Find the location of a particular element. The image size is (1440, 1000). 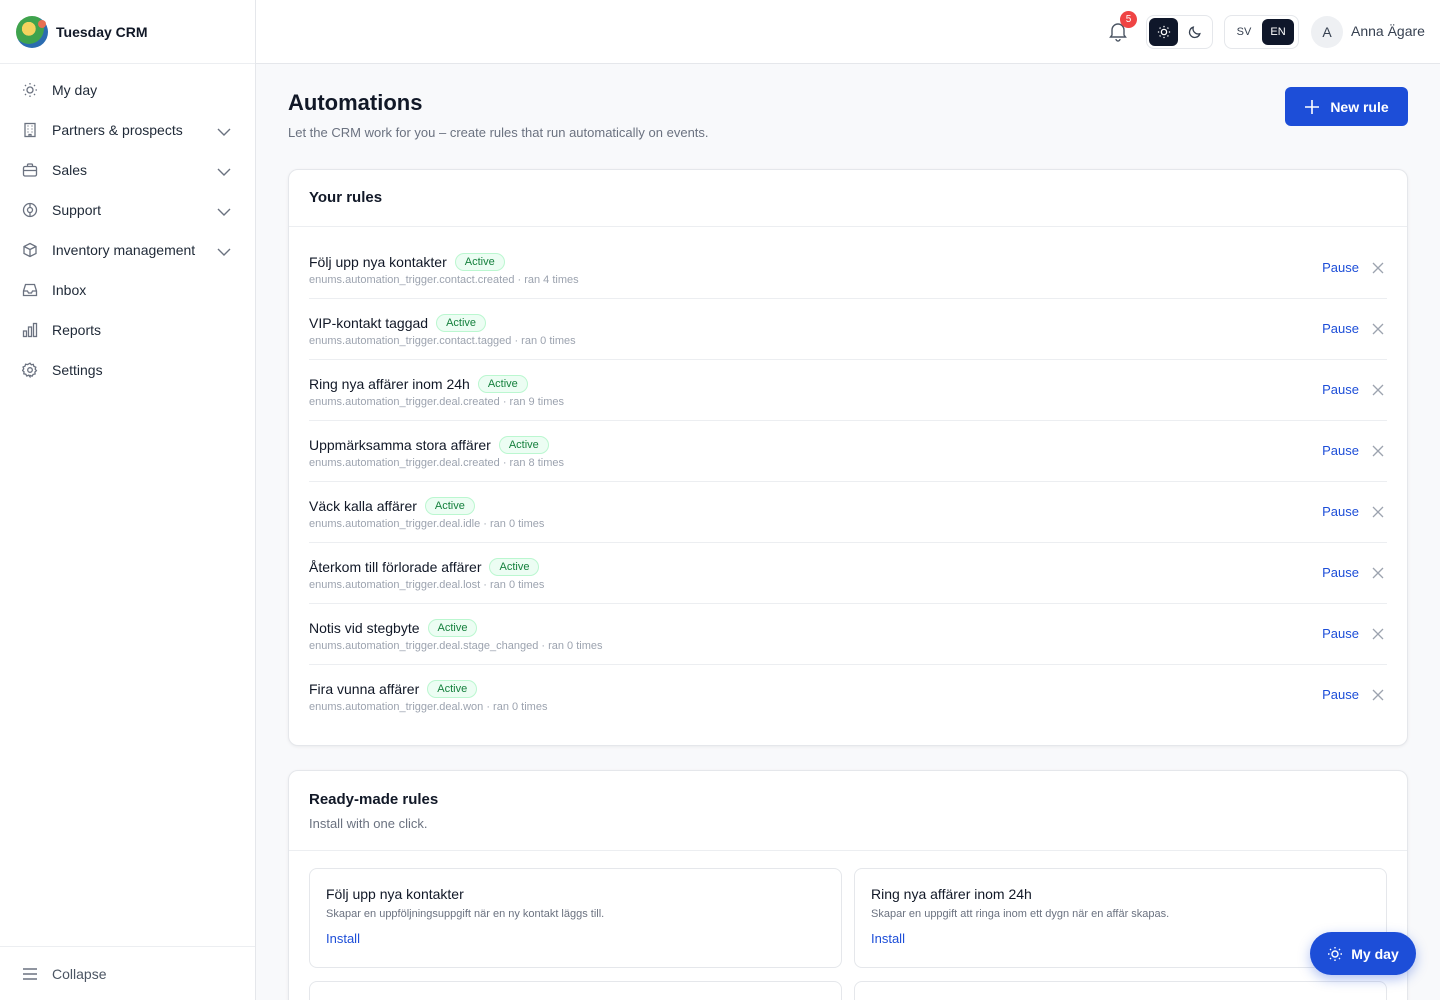

brand: Tuesday CRM is located at coordinates (127, 32).